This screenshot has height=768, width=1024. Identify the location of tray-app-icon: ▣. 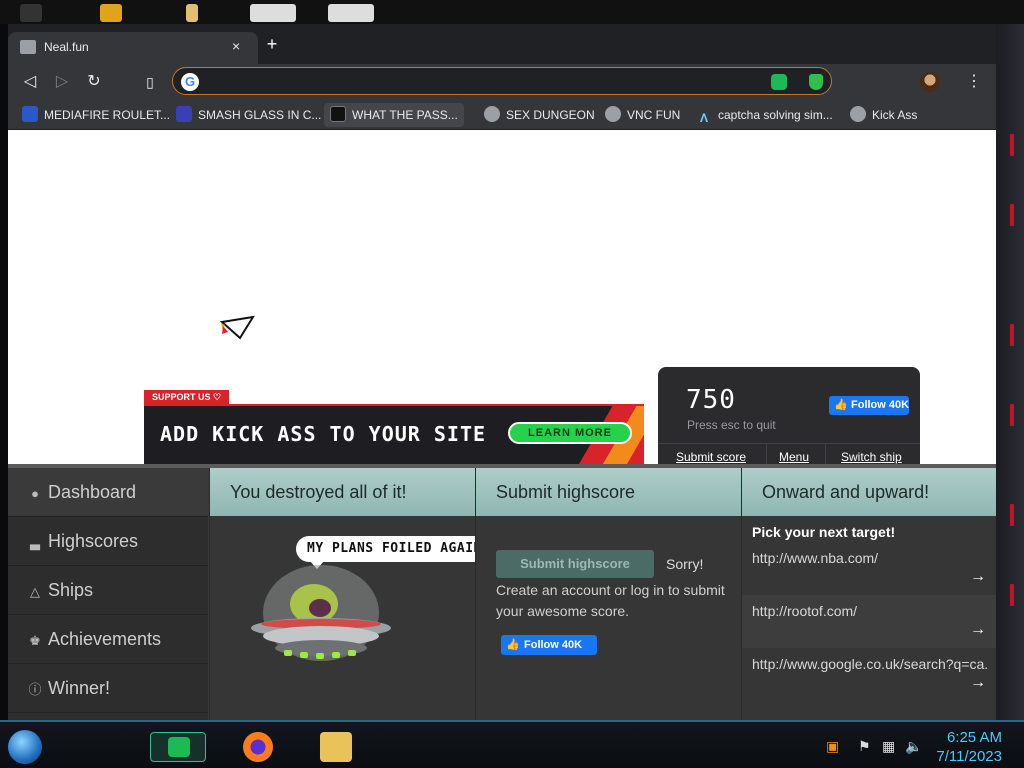
(832, 746).